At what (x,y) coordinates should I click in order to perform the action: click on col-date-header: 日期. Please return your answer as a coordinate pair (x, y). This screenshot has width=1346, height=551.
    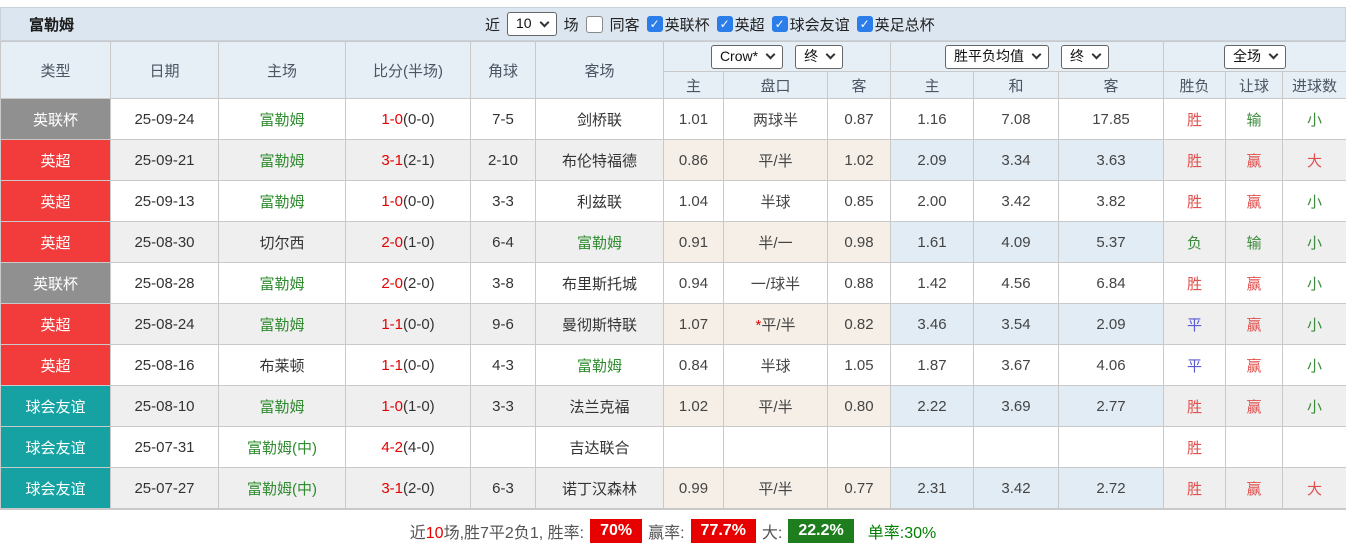
    Looking at the image, I should click on (164, 70).